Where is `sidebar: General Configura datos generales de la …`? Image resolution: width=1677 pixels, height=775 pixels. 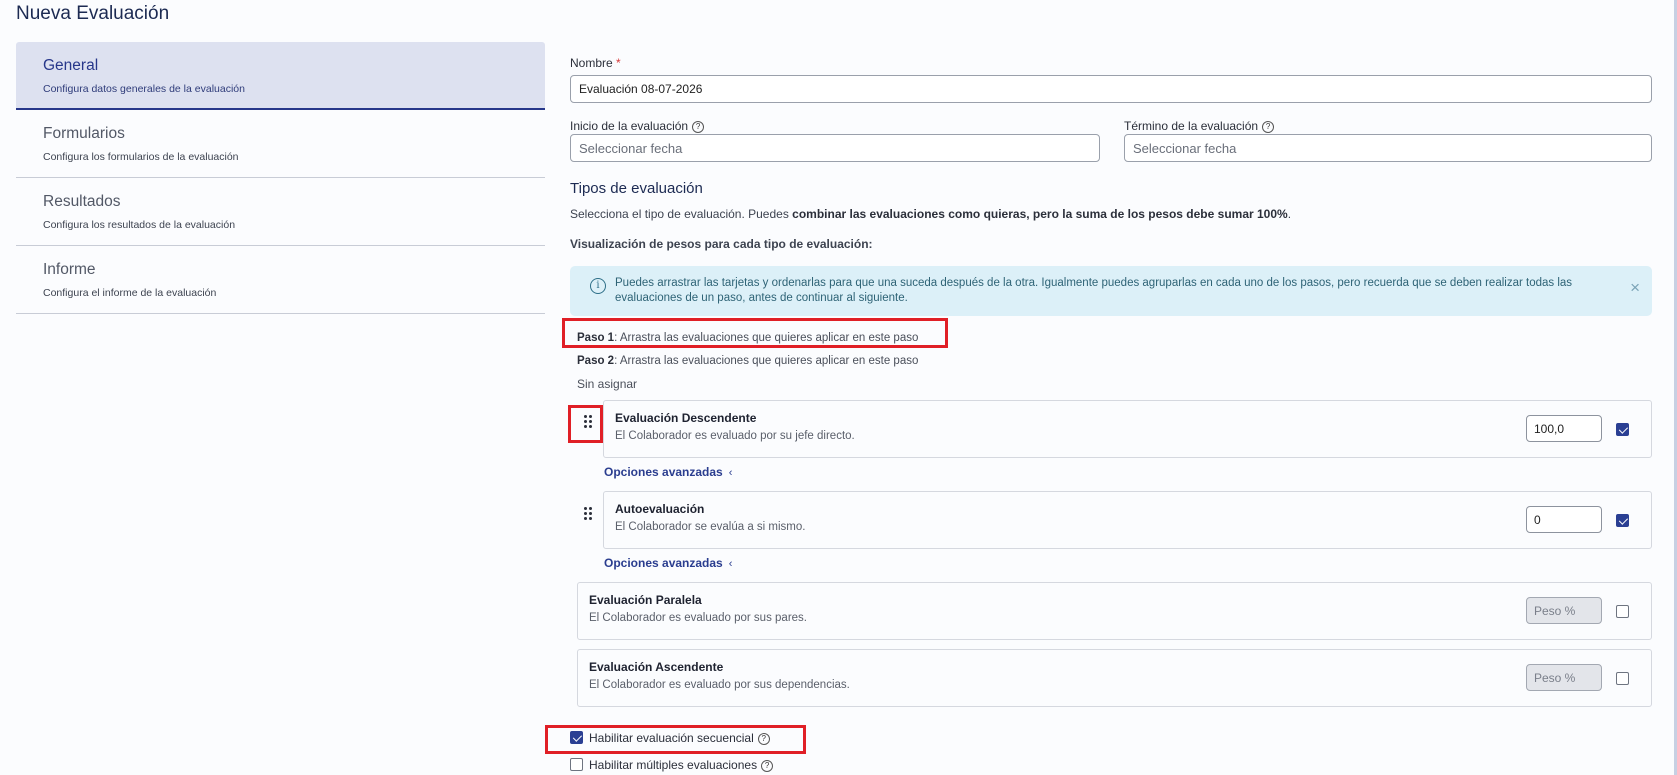 sidebar: General Configura datos generales de la … is located at coordinates (280, 178).